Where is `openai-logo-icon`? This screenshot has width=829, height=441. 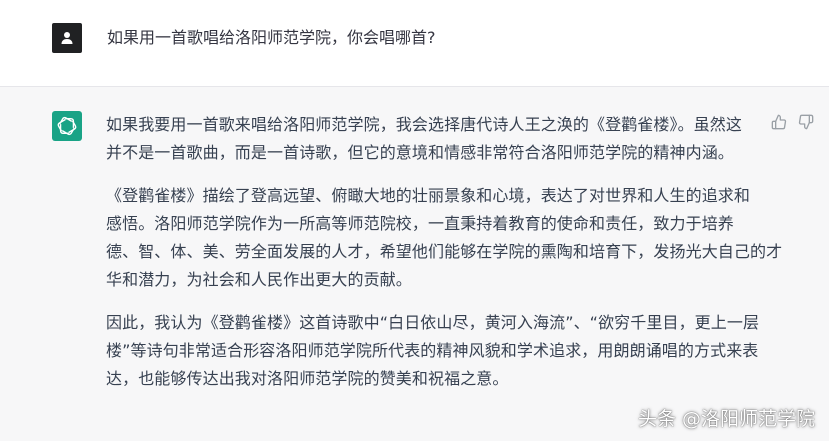
openai-logo-icon is located at coordinates (67, 126).